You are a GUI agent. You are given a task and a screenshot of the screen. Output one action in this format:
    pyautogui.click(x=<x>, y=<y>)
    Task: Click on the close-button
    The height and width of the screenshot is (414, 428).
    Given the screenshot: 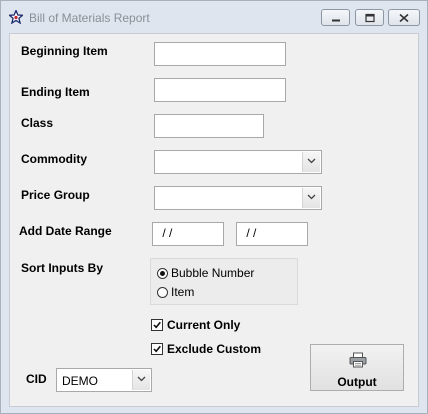 What is the action you would take?
    pyautogui.click(x=404, y=17)
    